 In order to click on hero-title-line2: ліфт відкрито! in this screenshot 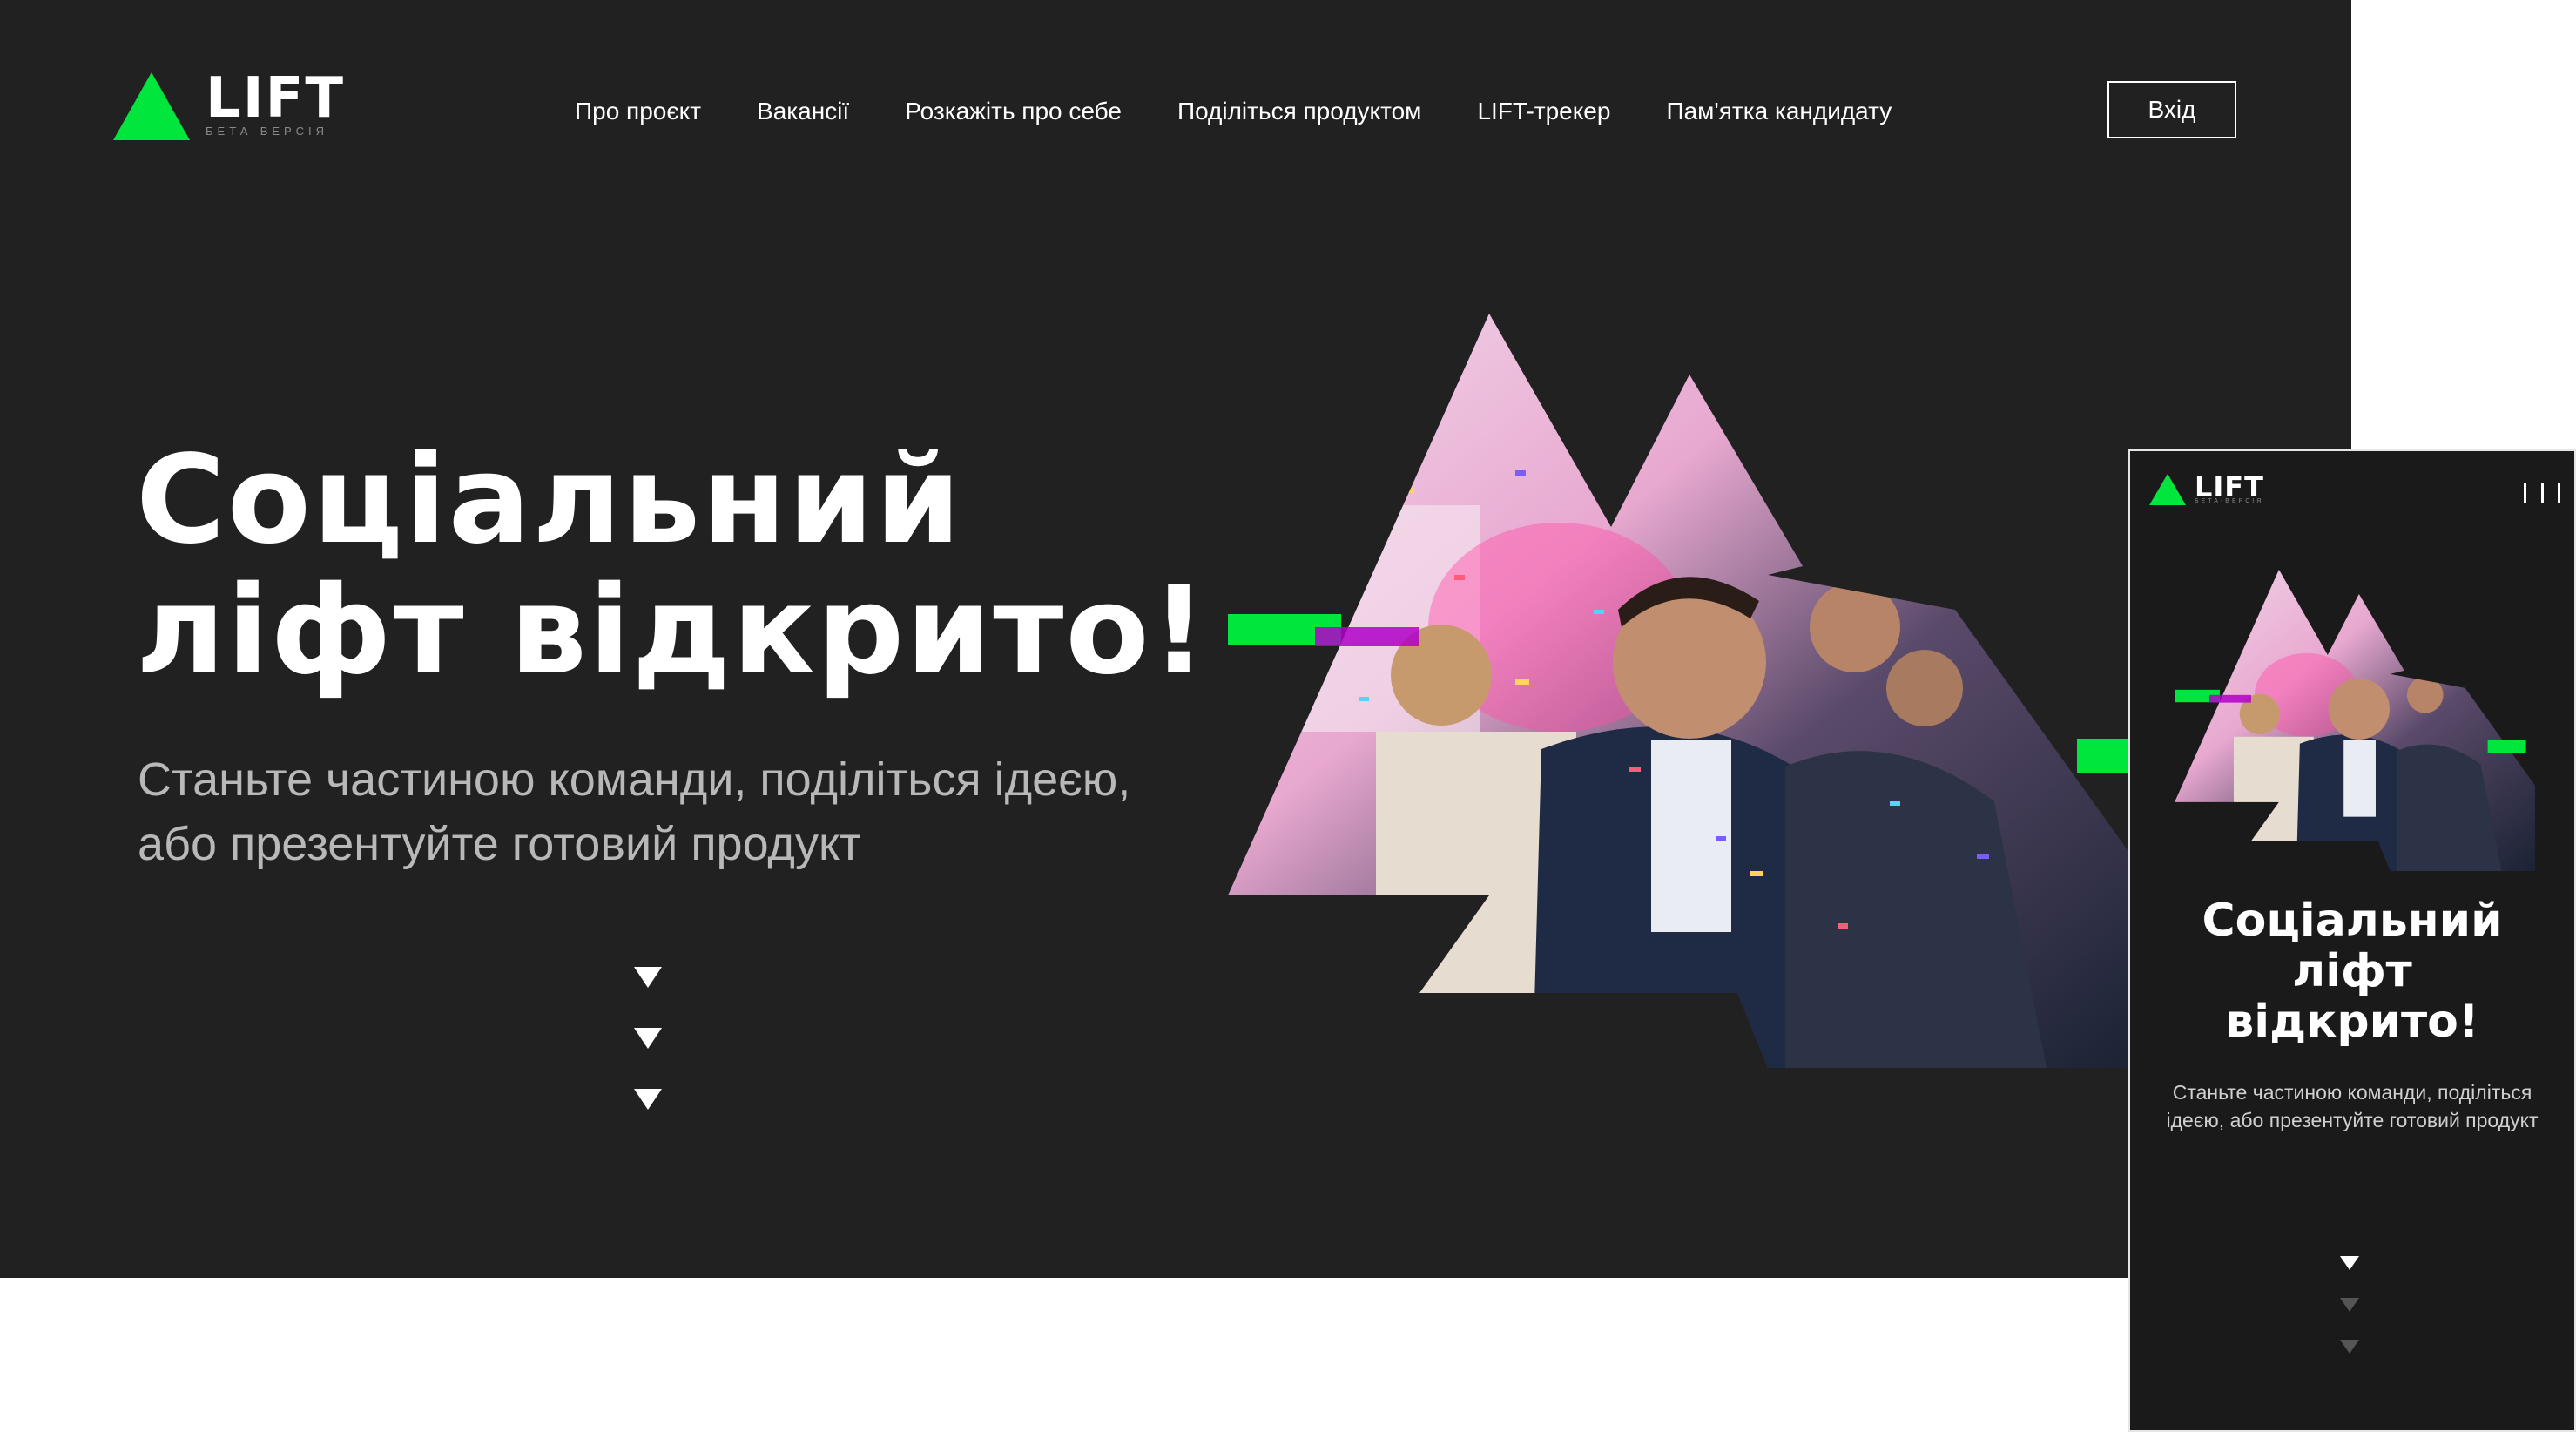, I will do `click(672, 631)`.